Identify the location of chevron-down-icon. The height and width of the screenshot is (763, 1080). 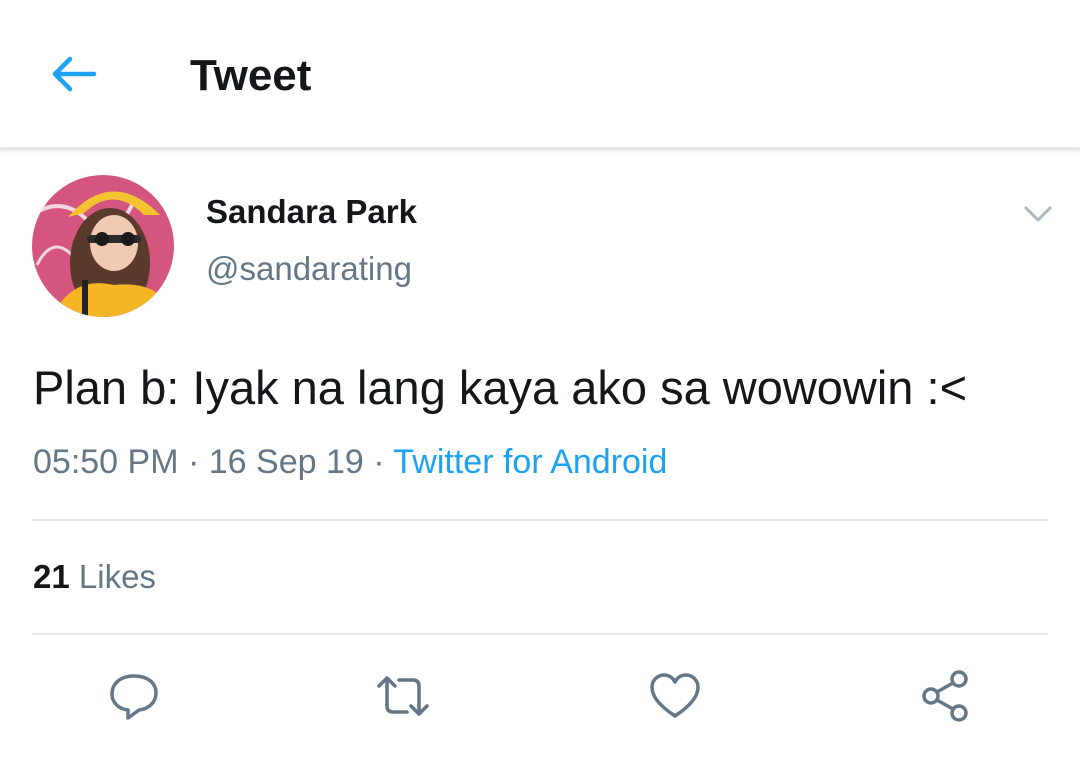
(1038, 214).